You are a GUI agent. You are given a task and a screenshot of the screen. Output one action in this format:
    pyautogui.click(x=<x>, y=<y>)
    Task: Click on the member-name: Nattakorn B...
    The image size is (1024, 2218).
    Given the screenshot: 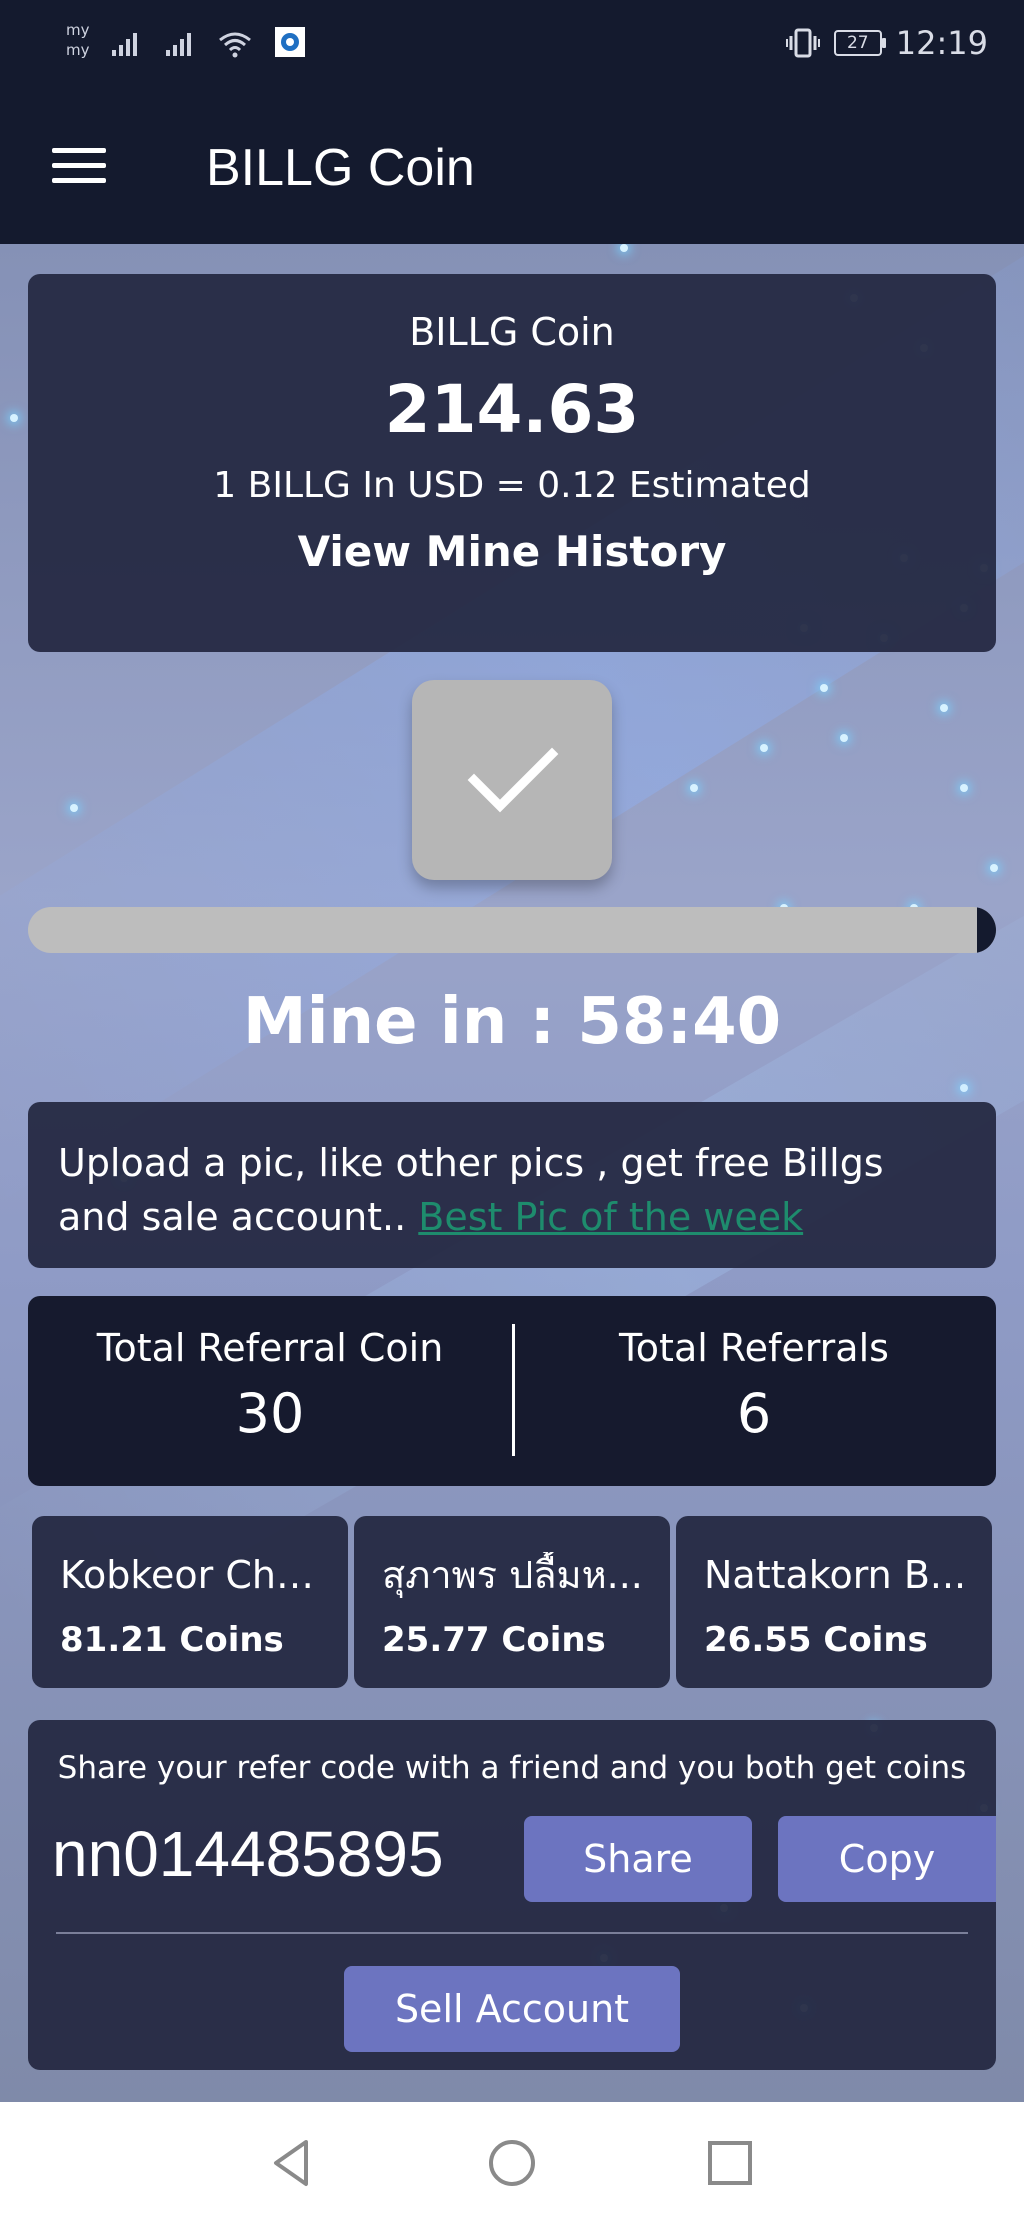 What is the action you would take?
    pyautogui.click(x=835, y=1575)
    